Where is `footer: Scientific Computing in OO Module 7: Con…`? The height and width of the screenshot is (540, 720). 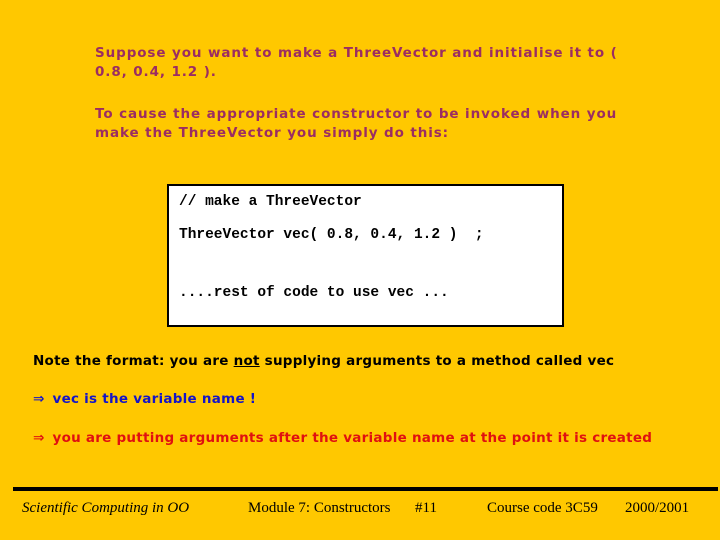
footer: Scientific Computing in OO Module 7: Con… is located at coordinates (360, 513).